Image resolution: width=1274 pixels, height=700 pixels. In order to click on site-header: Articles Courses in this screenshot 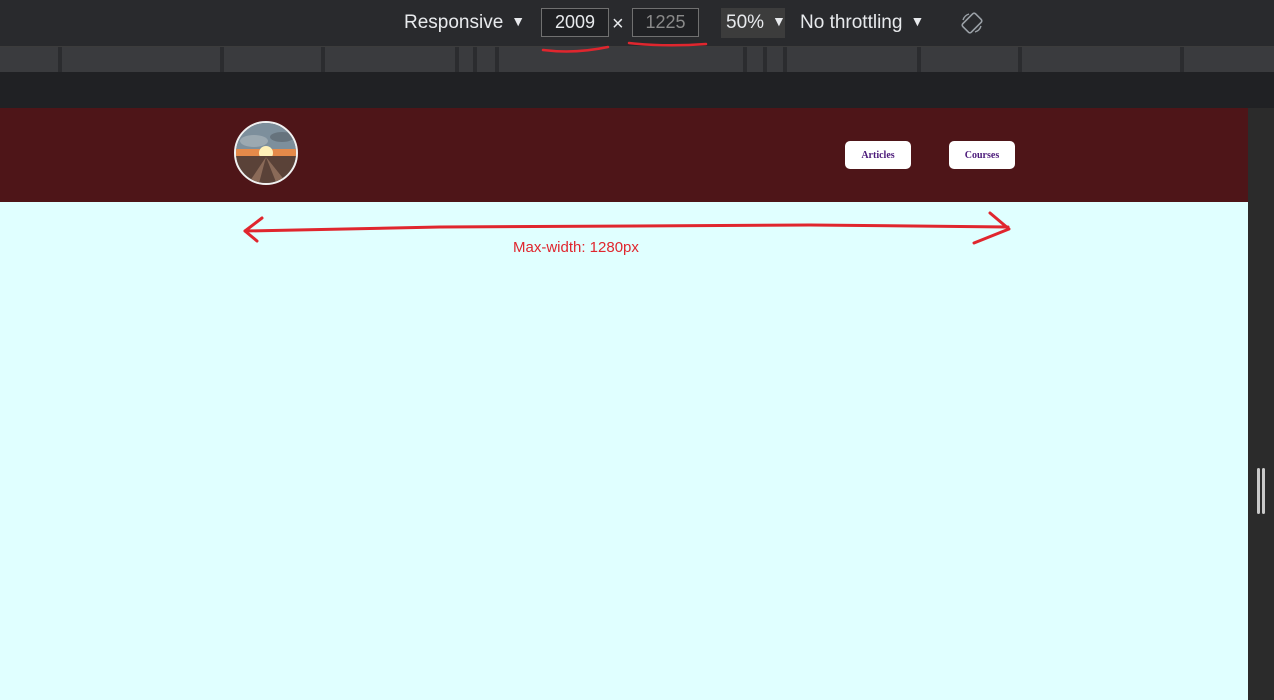, I will do `click(624, 155)`.